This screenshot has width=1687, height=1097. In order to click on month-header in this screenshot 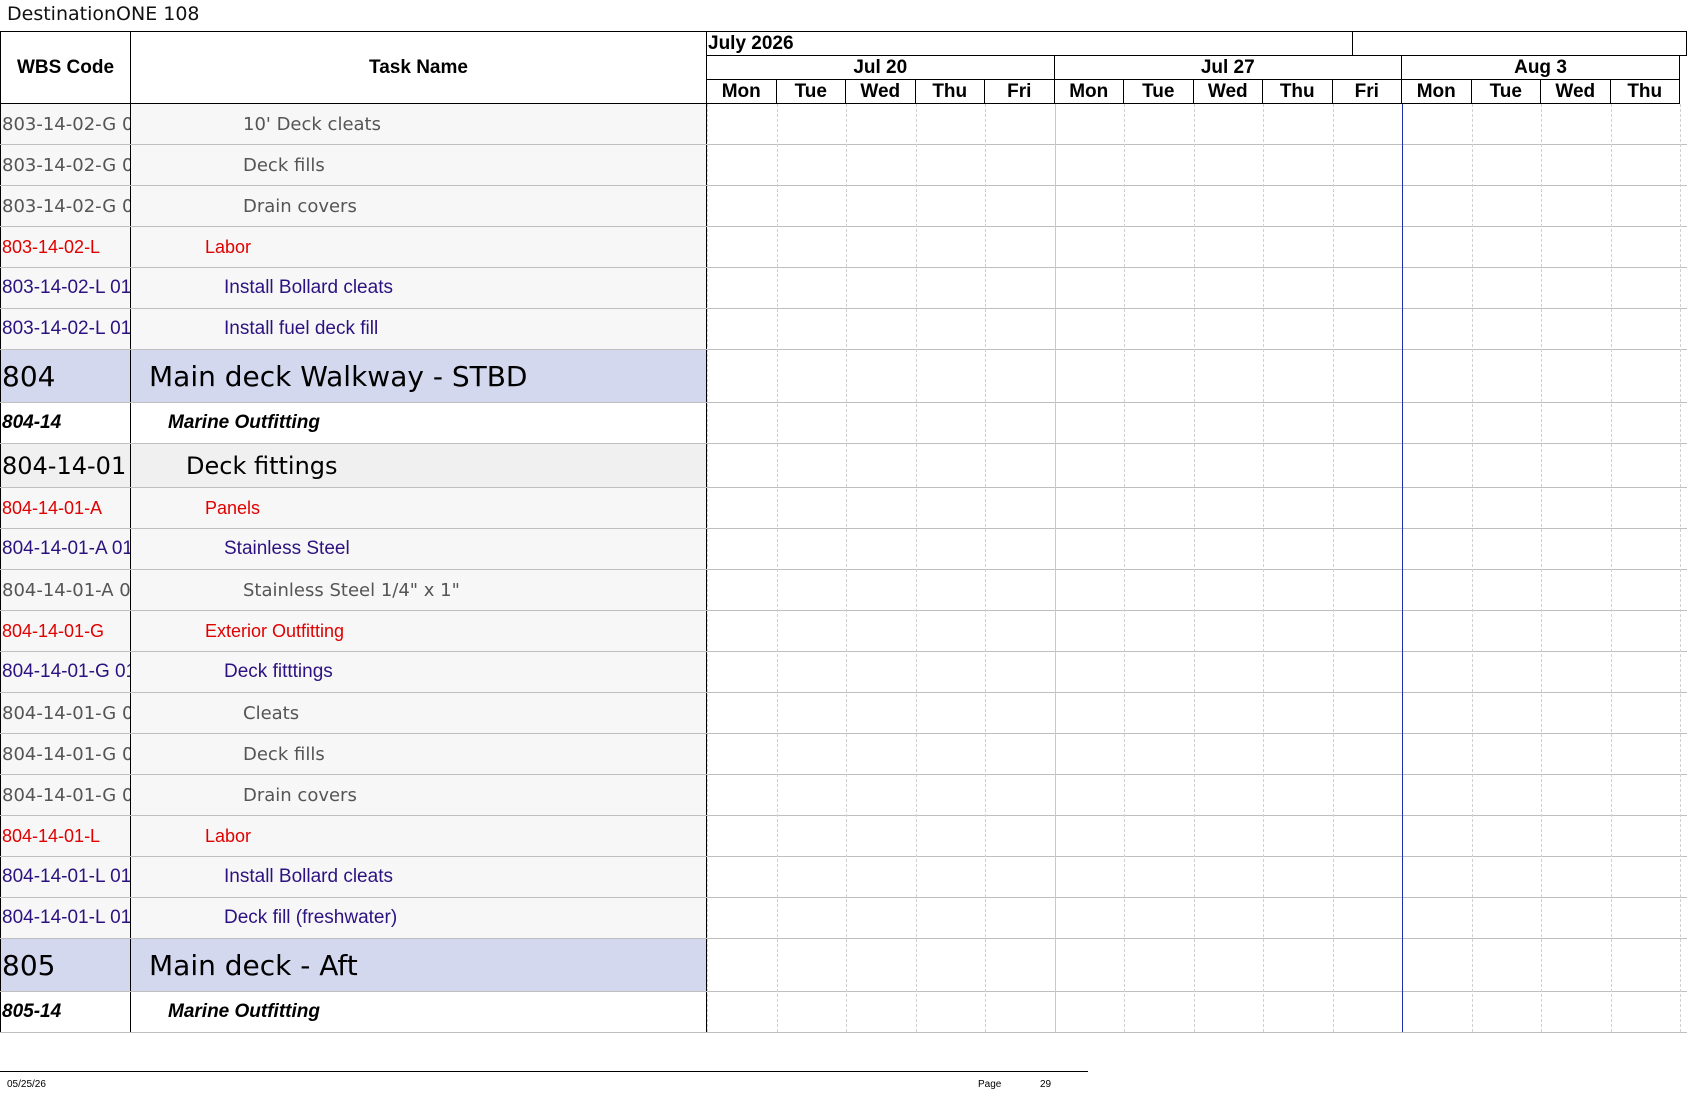, I will do `click(1520, 44)`.